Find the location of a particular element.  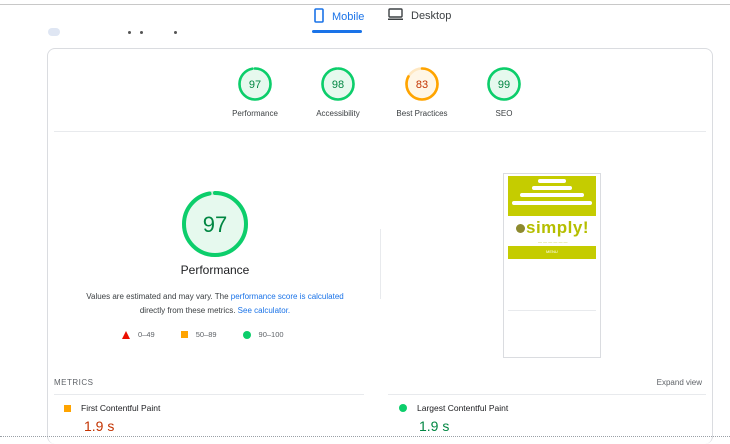

gauge-accessibility: 98 Accessibility is located at coordinates (338, 92).